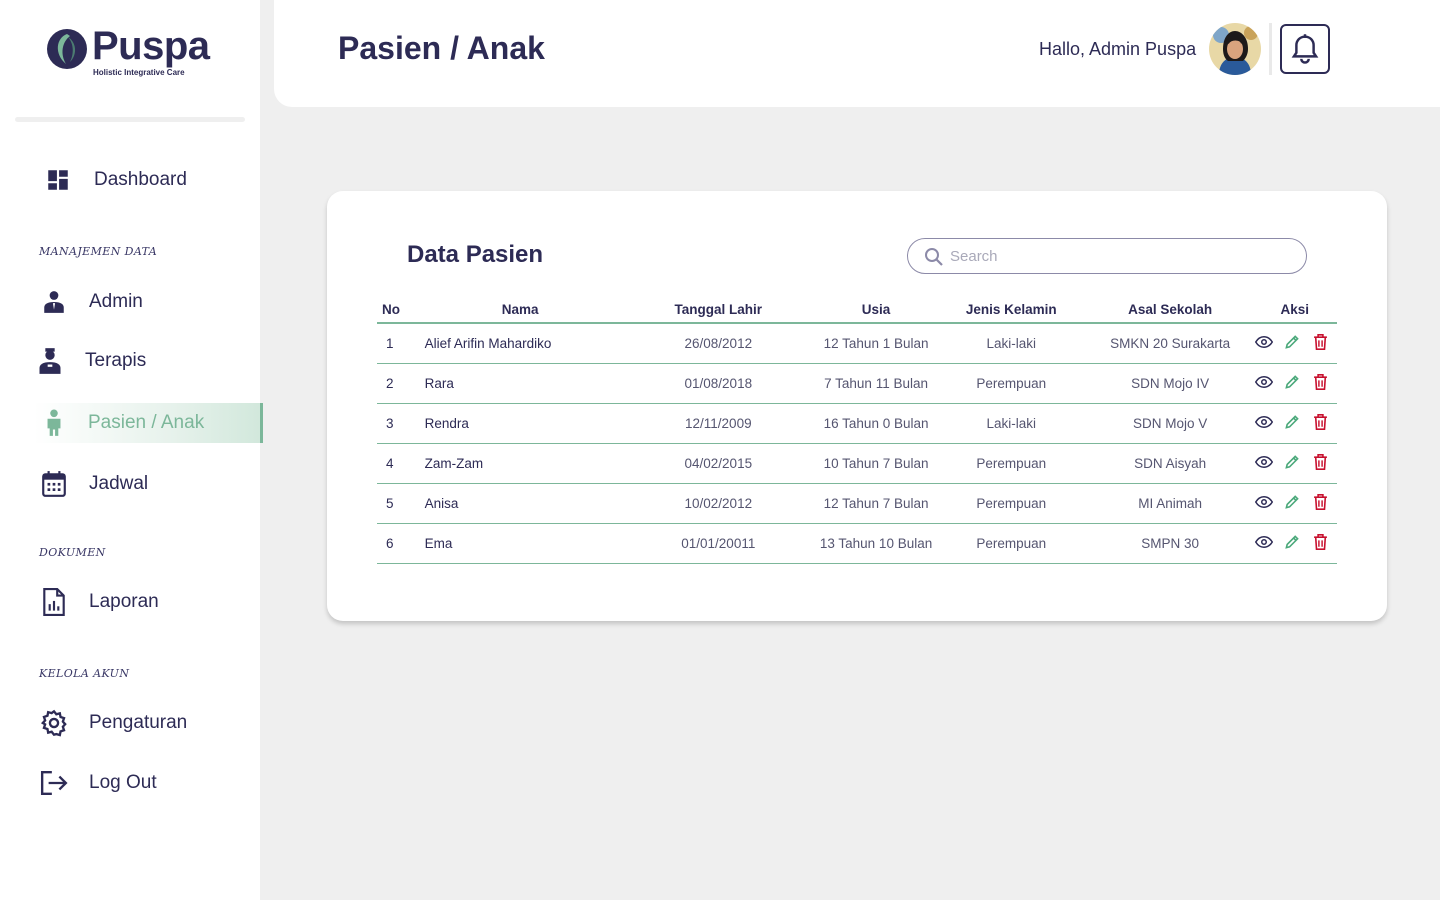 Image resolution: width=1440 pixels, height=900 pixels. I want to click on search-box, so click(1107, 256).